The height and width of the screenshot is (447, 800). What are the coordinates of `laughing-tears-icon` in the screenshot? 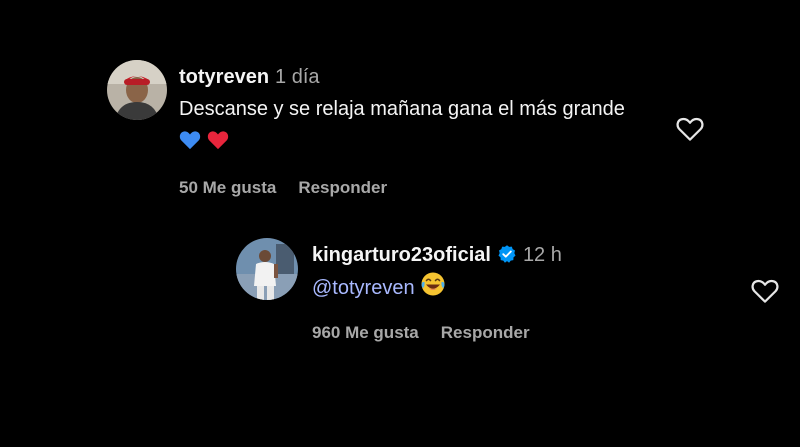 It's located at (433, 289).